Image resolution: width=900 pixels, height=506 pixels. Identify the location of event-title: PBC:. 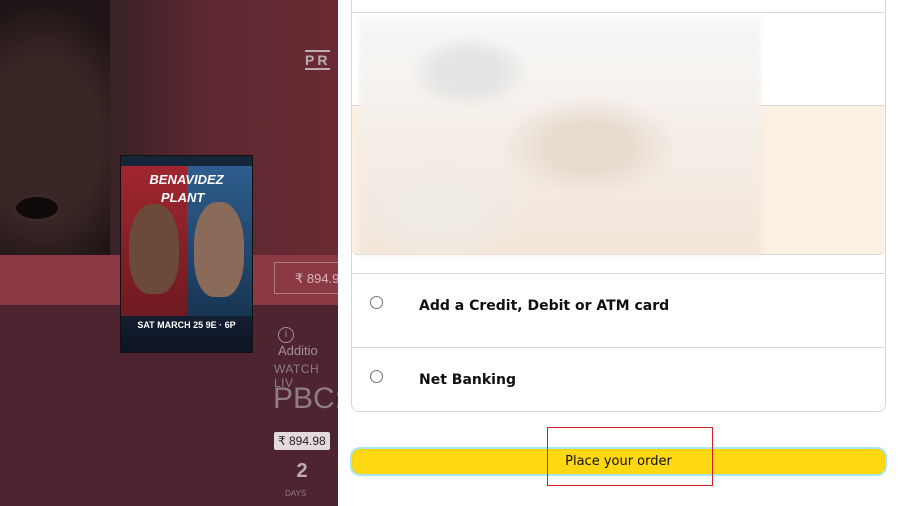
(305, 398).